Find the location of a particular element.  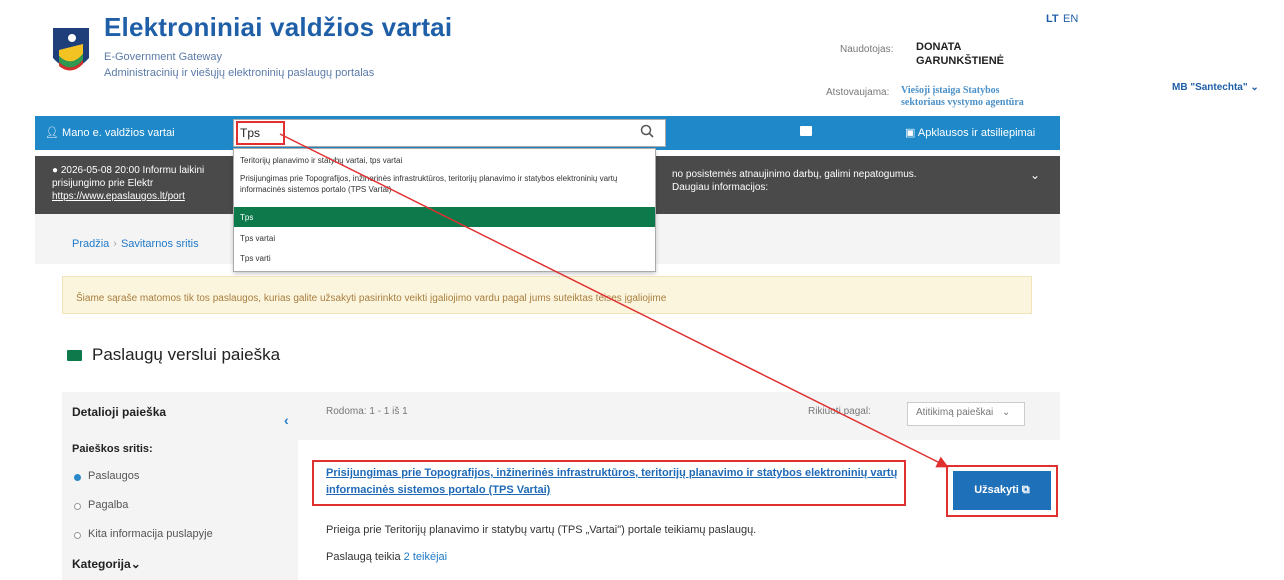

suggestion-item-selected: Tps is located at coordinates (445, 217).